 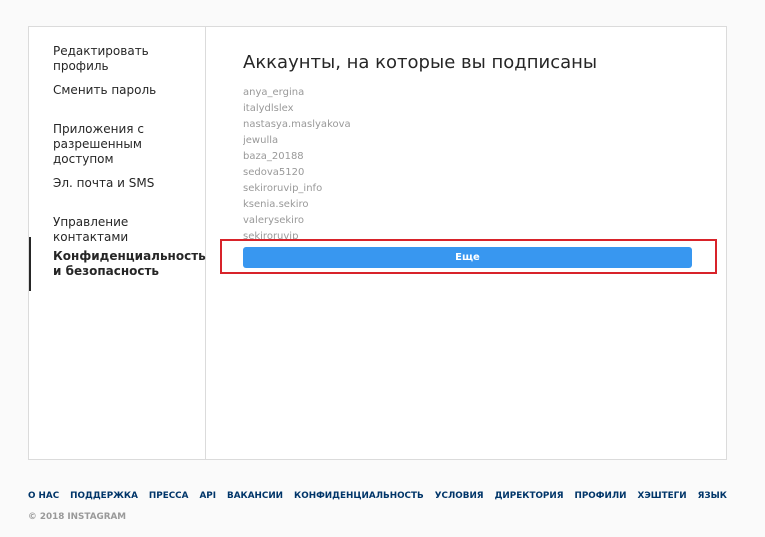 What do you see at coordinates (359, 496) in the screenshot?
I see `footer-link-privacy: КОНФИДЕНЦИАЛЬНОСТЬ` at bounding box center [359, 496].